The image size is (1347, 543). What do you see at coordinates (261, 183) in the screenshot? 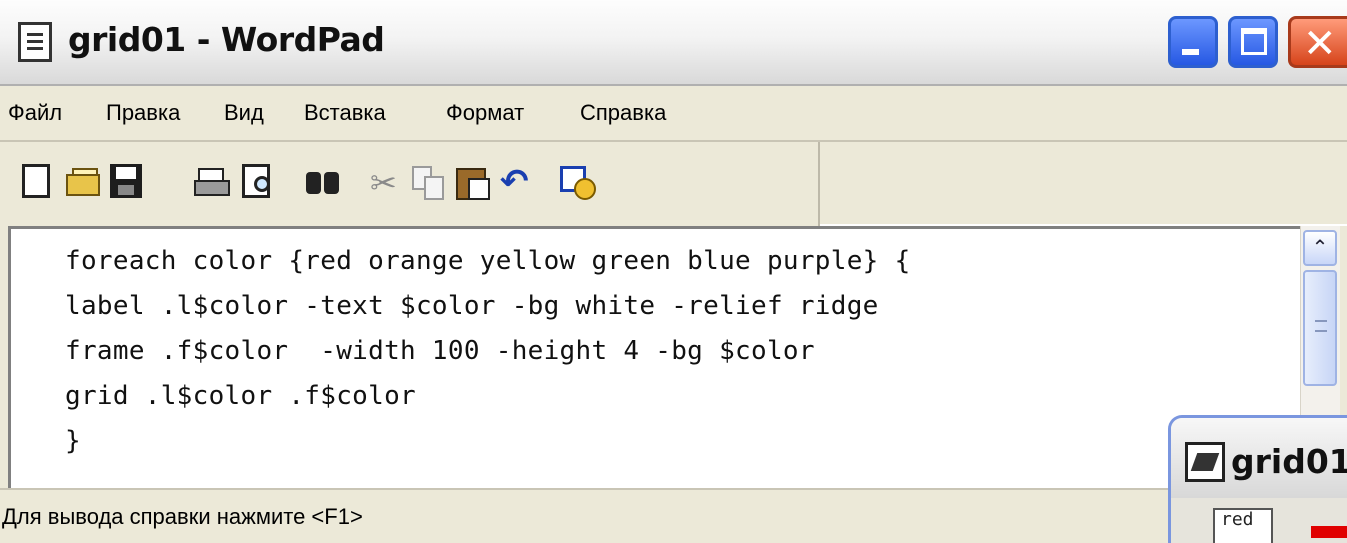
I see `print-preview-icon` at bounding box center [261, 183].